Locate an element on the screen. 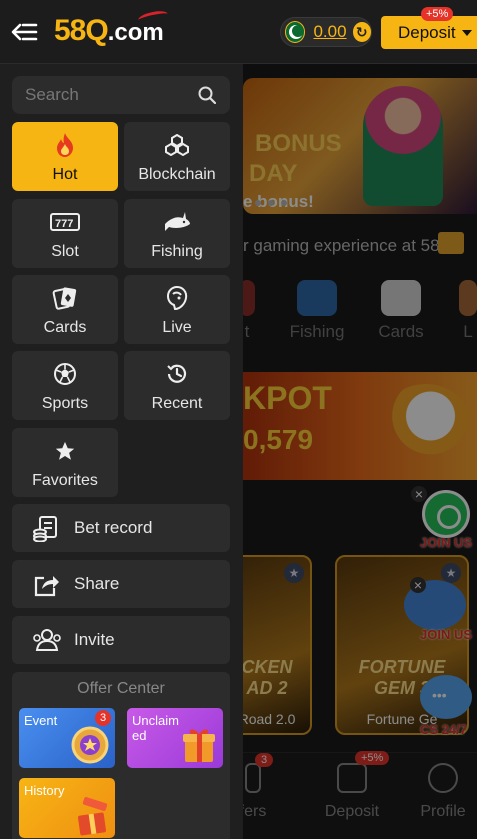 Image resolution: width=477 pixels, height=839 pixels. offer-card-label: Unclaim ed is located at coordinates (155, 728).